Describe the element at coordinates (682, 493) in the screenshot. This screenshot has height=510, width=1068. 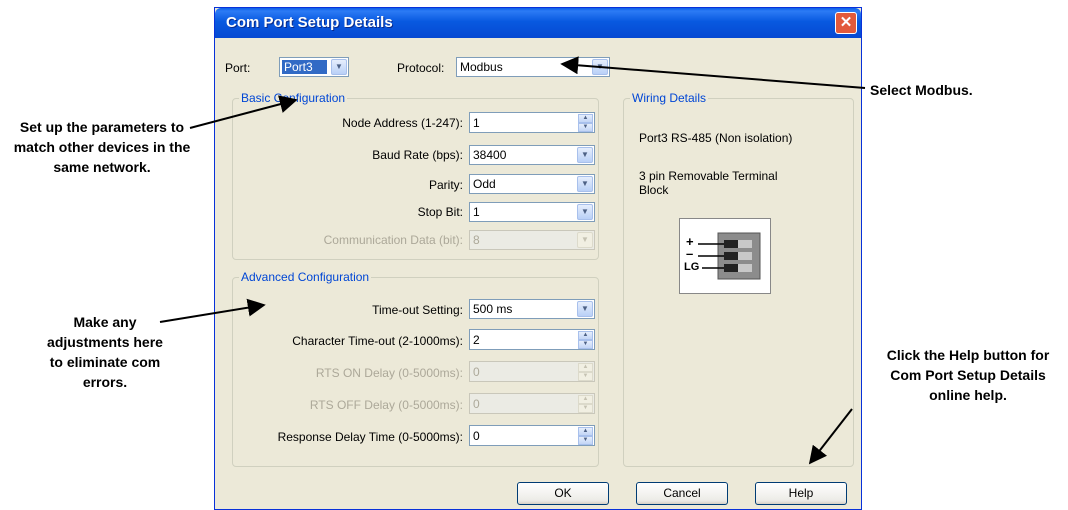
I see `cancel-button: Cancel` at that location.